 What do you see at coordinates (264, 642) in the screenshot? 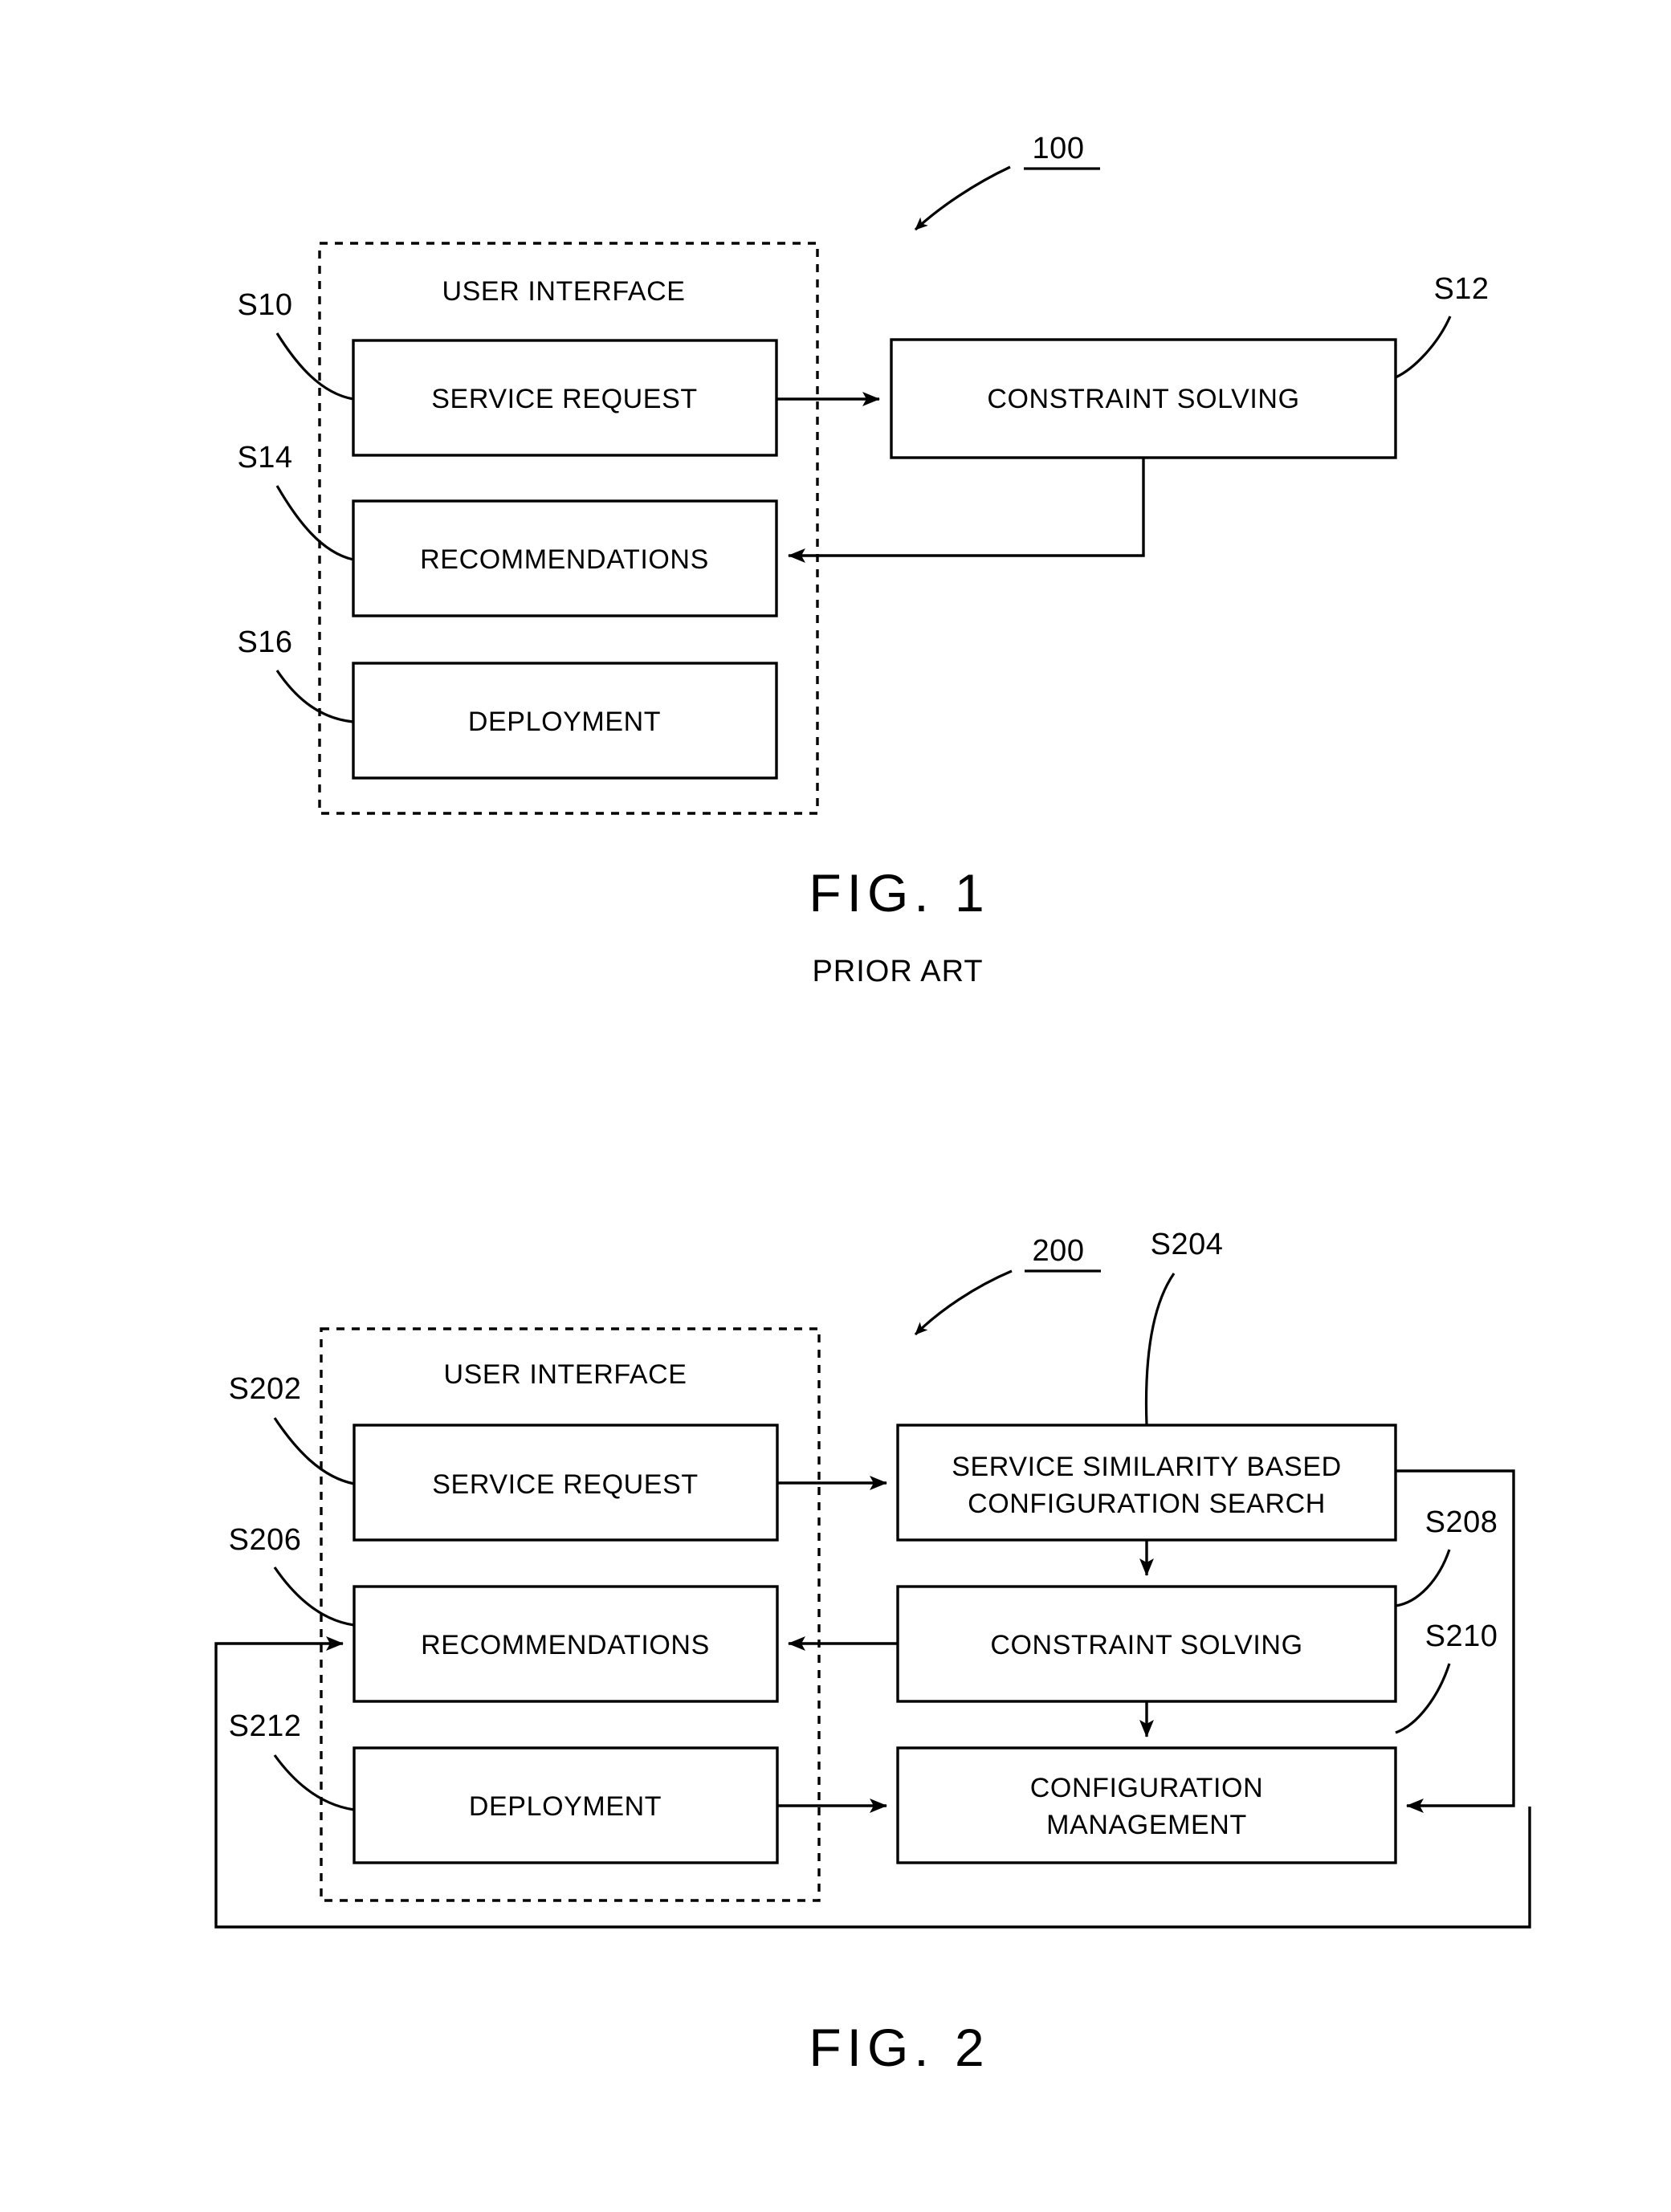
I see `fig1-reference-s16-label: S16` at bounding box center [264, 642].